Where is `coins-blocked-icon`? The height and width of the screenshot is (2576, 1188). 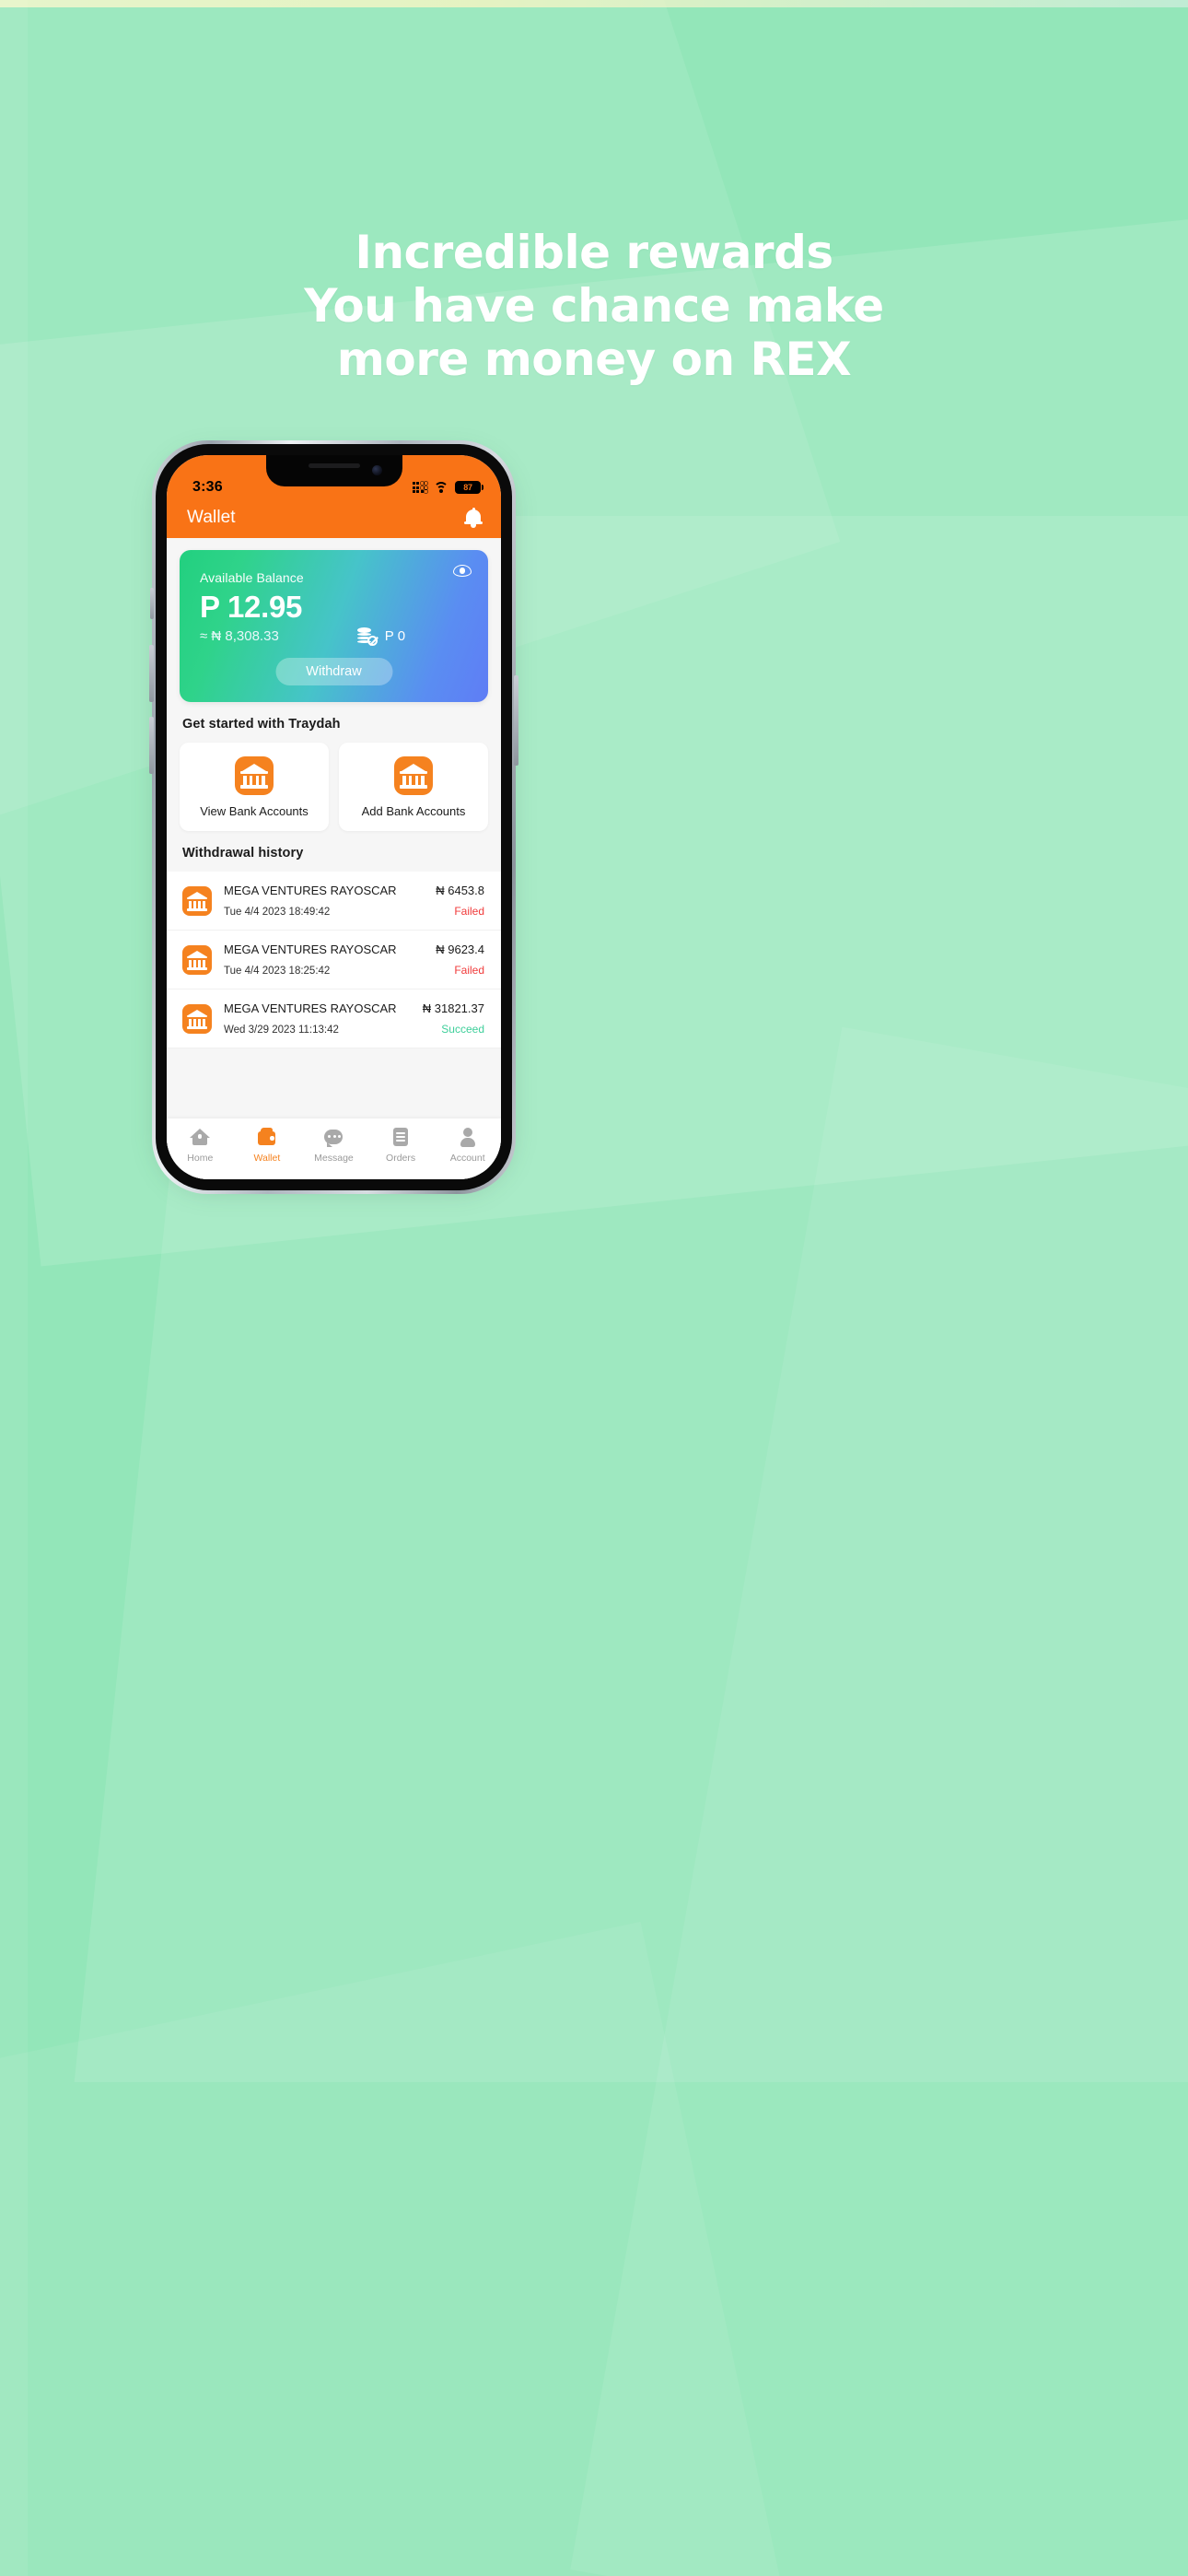 coins-blocked-icon is located at coordinates (367, 636).